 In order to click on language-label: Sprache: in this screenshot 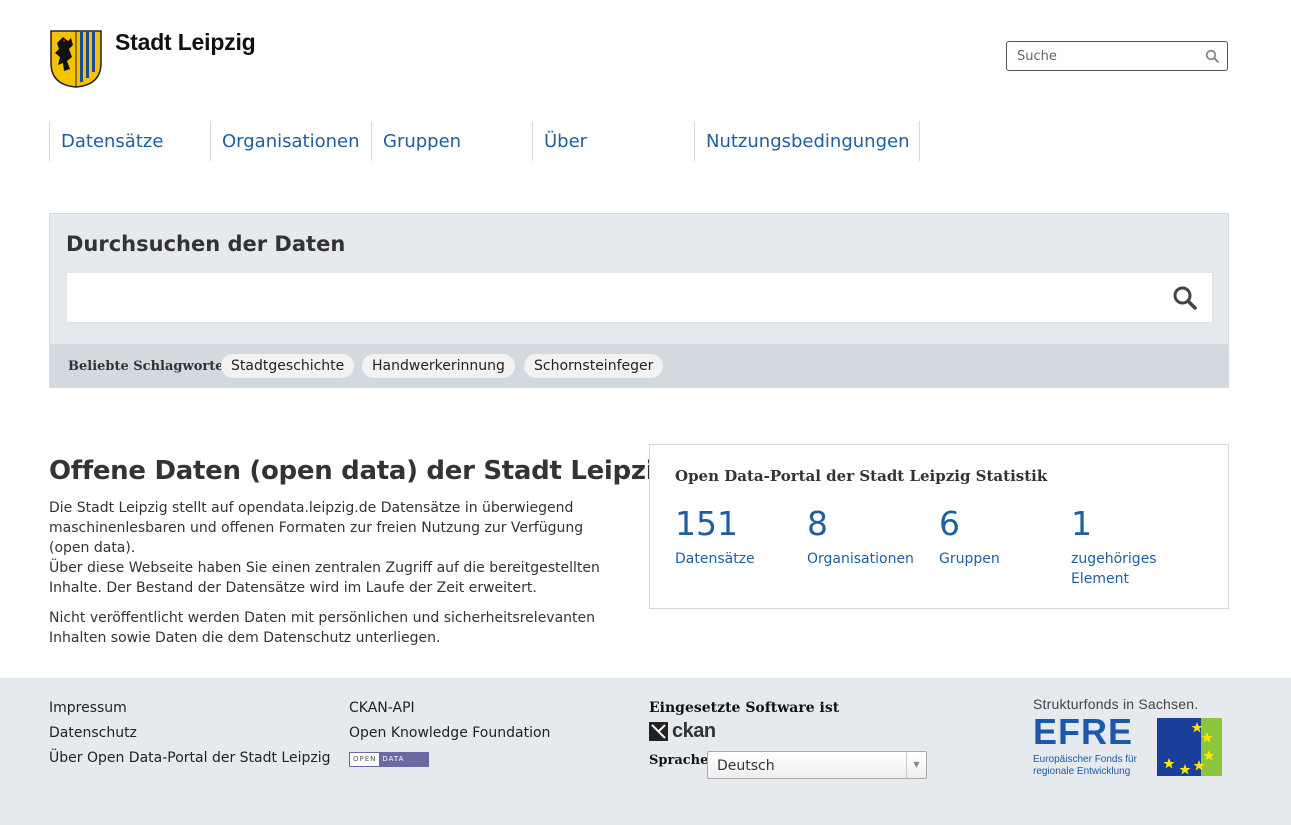, I will do `click(681, 760)`.